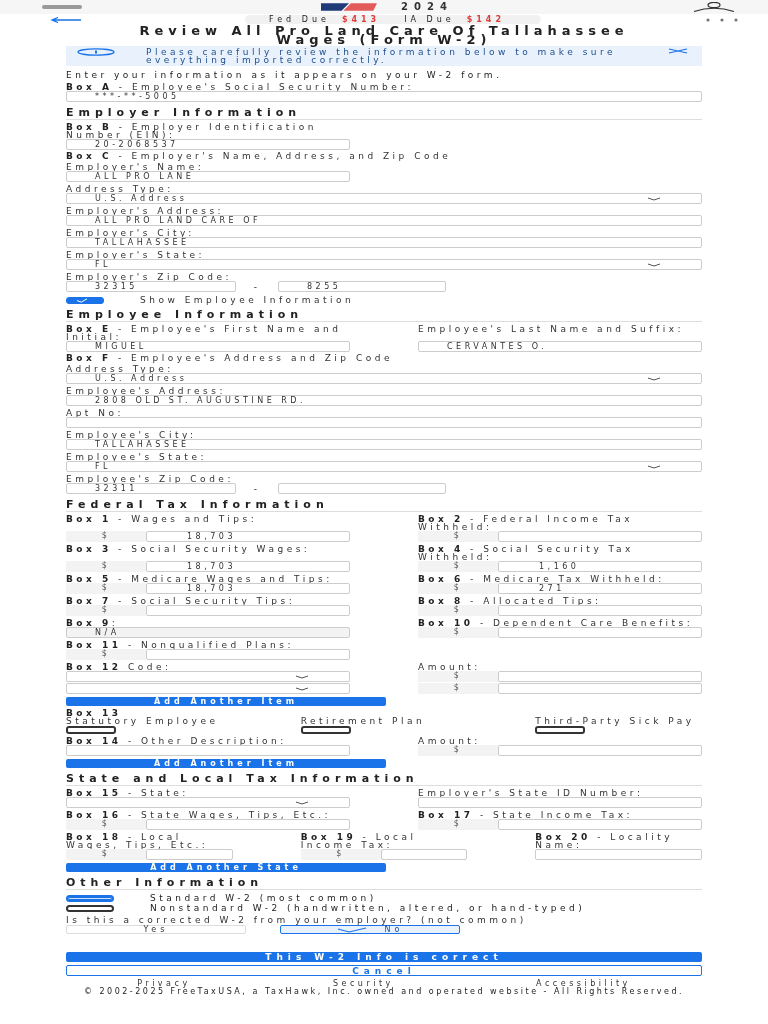 The height and width of the screenshot is (1024, 768). I want to click on amount-field: 1,160, so click(600, 566).